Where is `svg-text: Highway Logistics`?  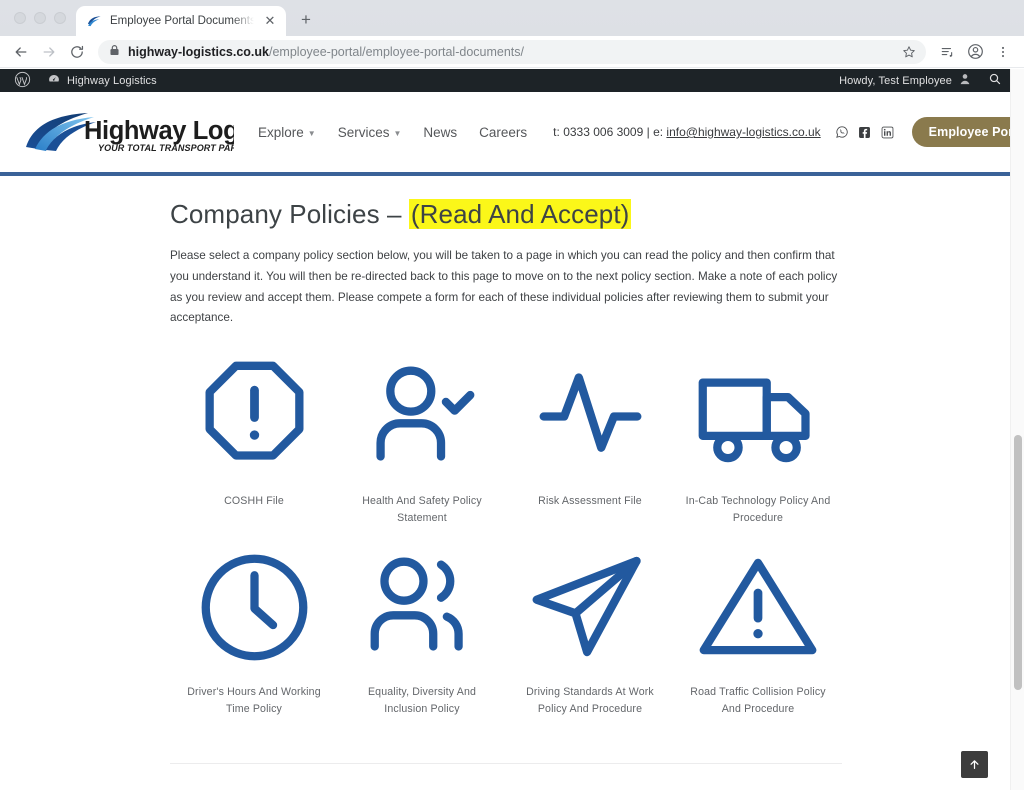
svg-text: Highway Logistics is located at coordinates (159, 131).